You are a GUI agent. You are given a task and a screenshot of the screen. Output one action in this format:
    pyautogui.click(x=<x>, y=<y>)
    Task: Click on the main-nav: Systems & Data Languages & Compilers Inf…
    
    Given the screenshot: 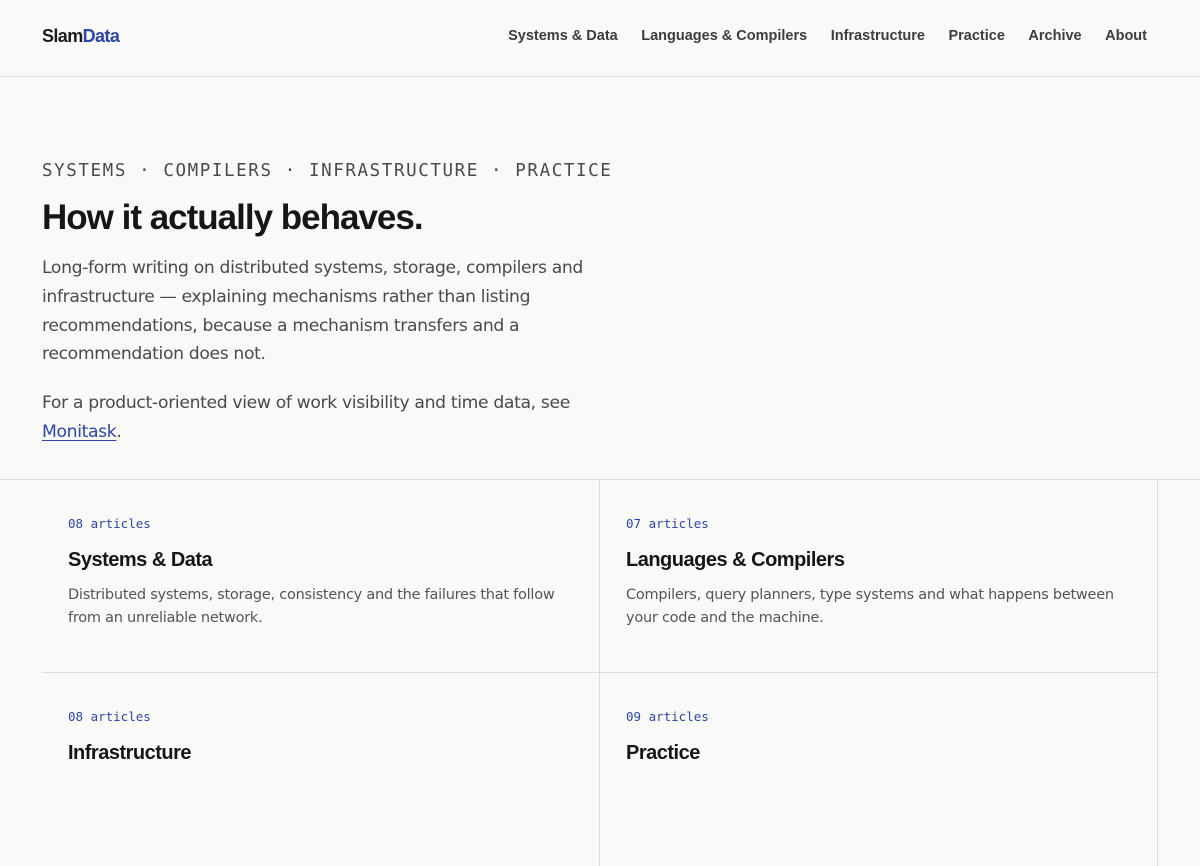 What is the action you would take?
    pyautogui.click(x=816, y=36)
    